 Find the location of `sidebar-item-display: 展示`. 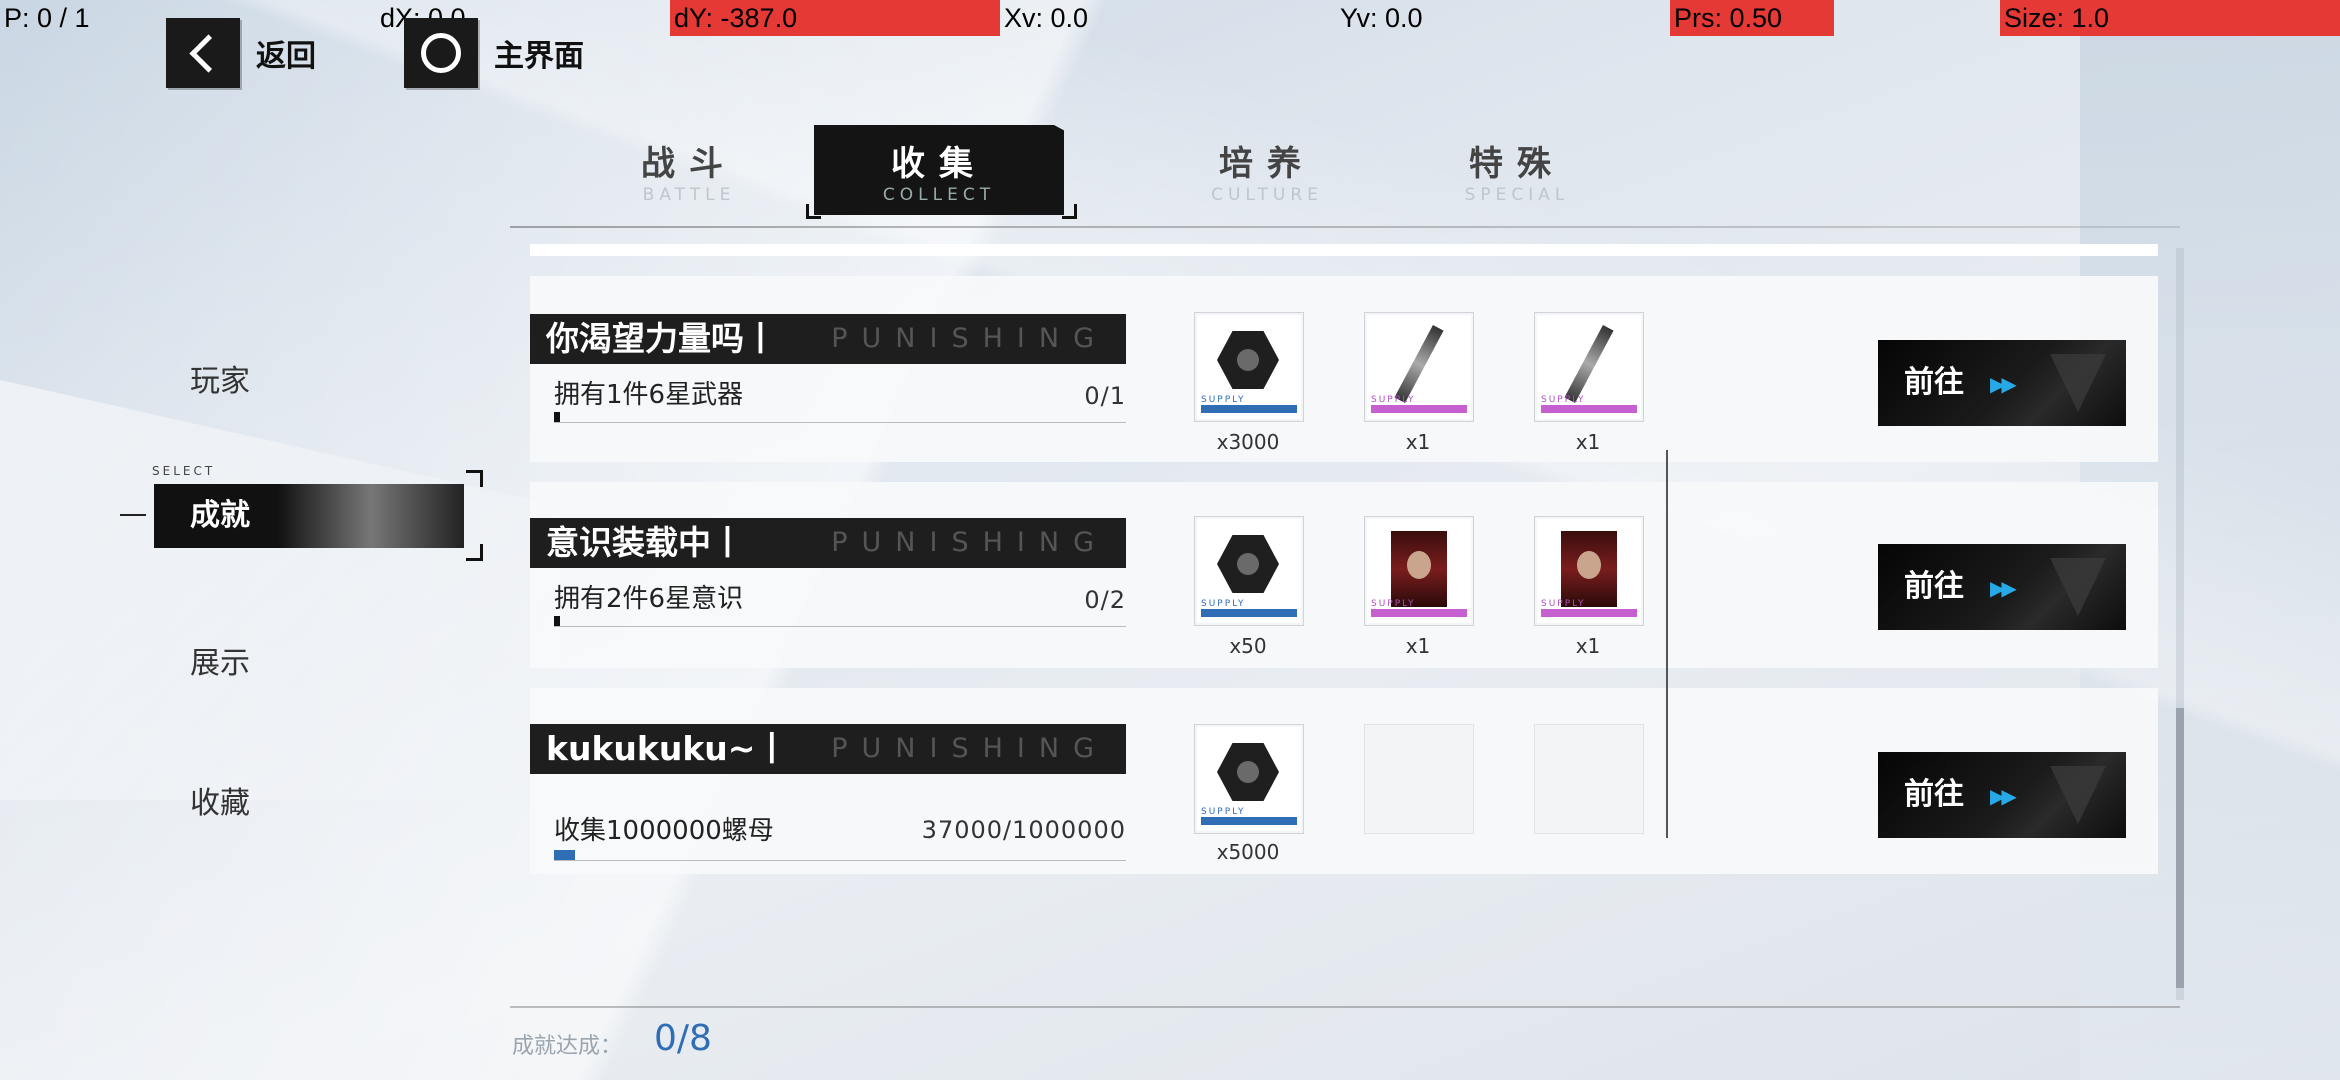

sidebar-item-display: 展示 is located at coordinates (220, 660).